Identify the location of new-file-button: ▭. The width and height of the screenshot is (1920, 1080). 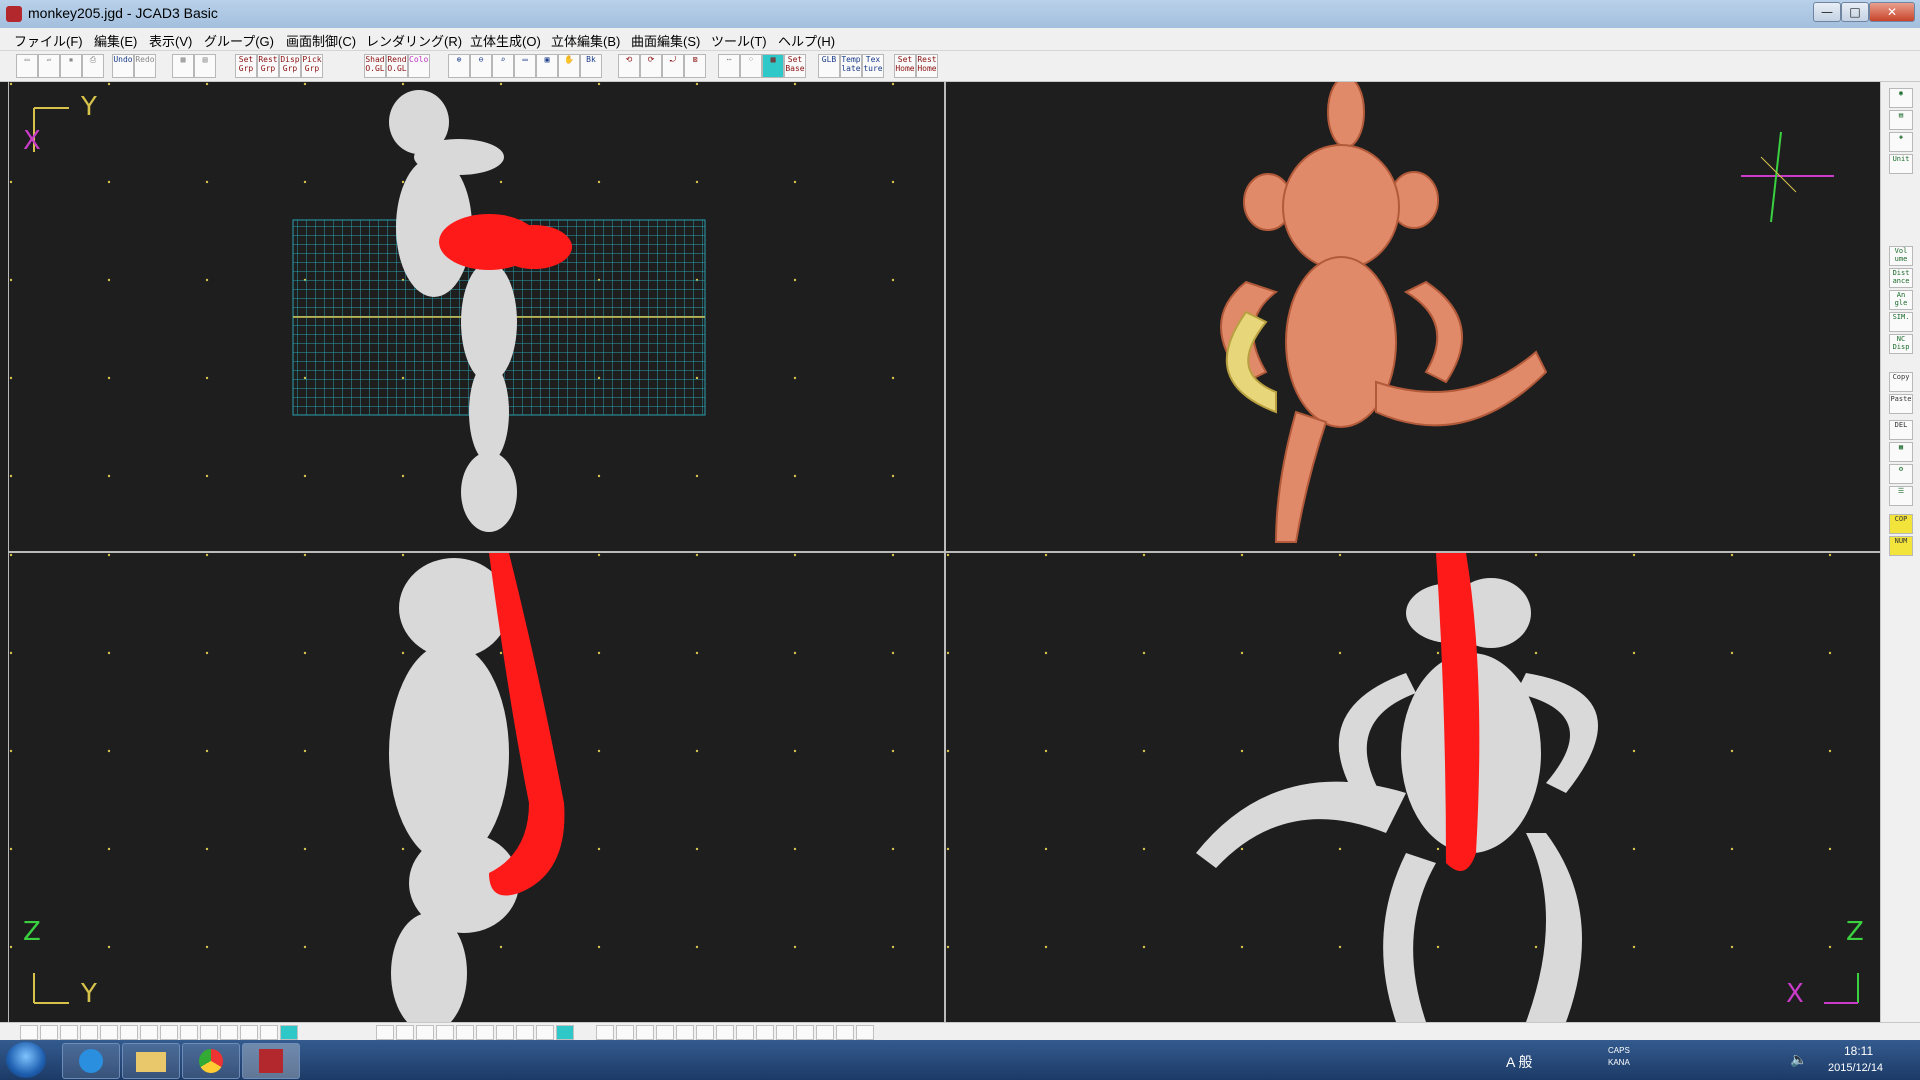
(27, 66).